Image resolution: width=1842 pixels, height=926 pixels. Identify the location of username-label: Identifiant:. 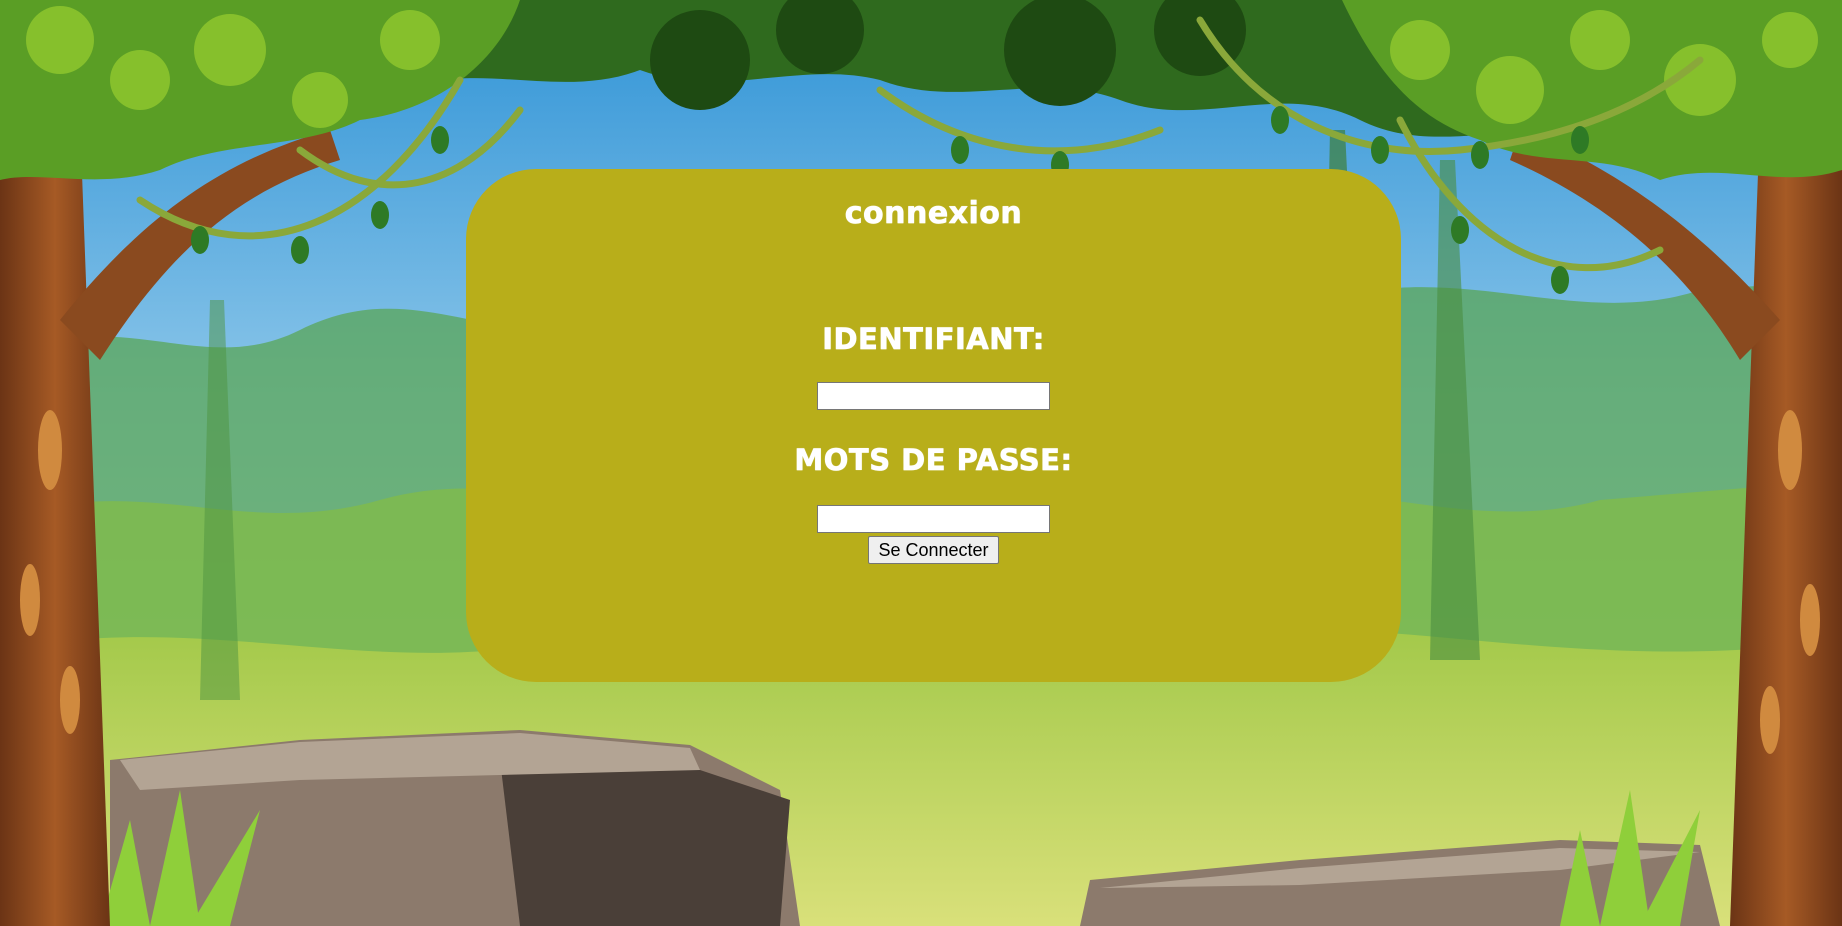
(933, 339).